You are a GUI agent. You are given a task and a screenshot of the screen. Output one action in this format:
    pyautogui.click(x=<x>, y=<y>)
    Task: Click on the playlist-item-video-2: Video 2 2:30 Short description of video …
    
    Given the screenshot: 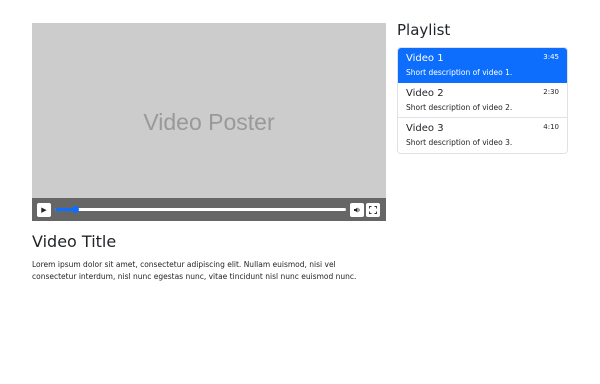 What is the action you would take?
    pyautogui.click(x=482, y=100)
    